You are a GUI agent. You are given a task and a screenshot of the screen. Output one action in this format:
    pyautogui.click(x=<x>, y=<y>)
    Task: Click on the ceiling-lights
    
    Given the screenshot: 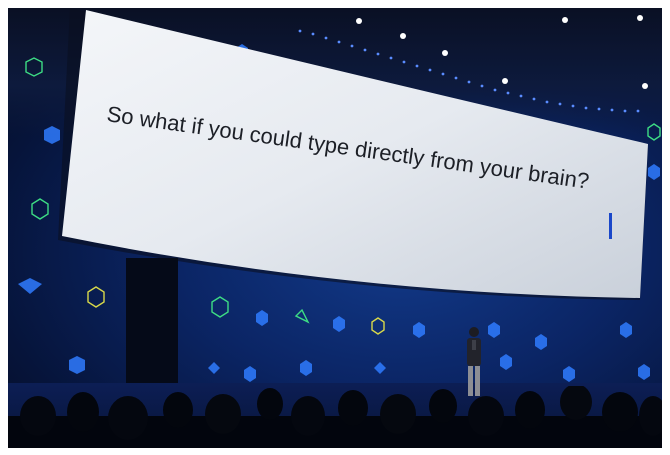 What is the action you would take?
    pyautogui.click(x=502, y=52)
    